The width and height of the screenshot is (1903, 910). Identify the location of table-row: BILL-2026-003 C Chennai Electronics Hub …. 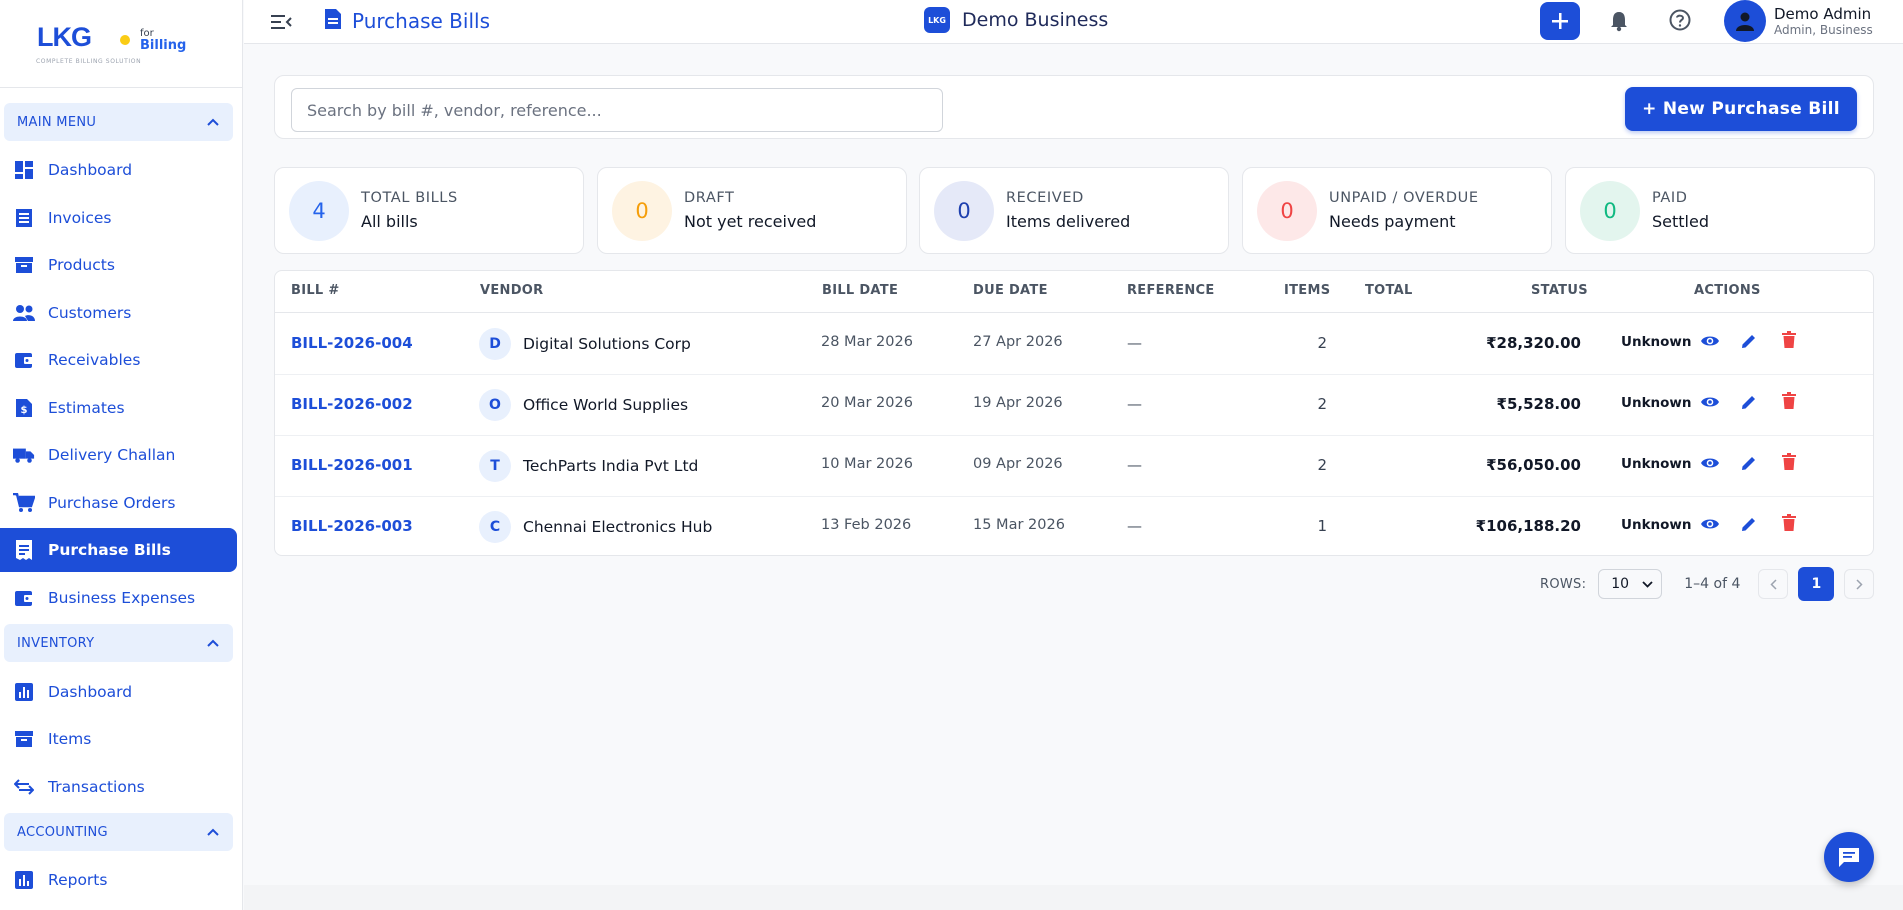
(1074, 526).